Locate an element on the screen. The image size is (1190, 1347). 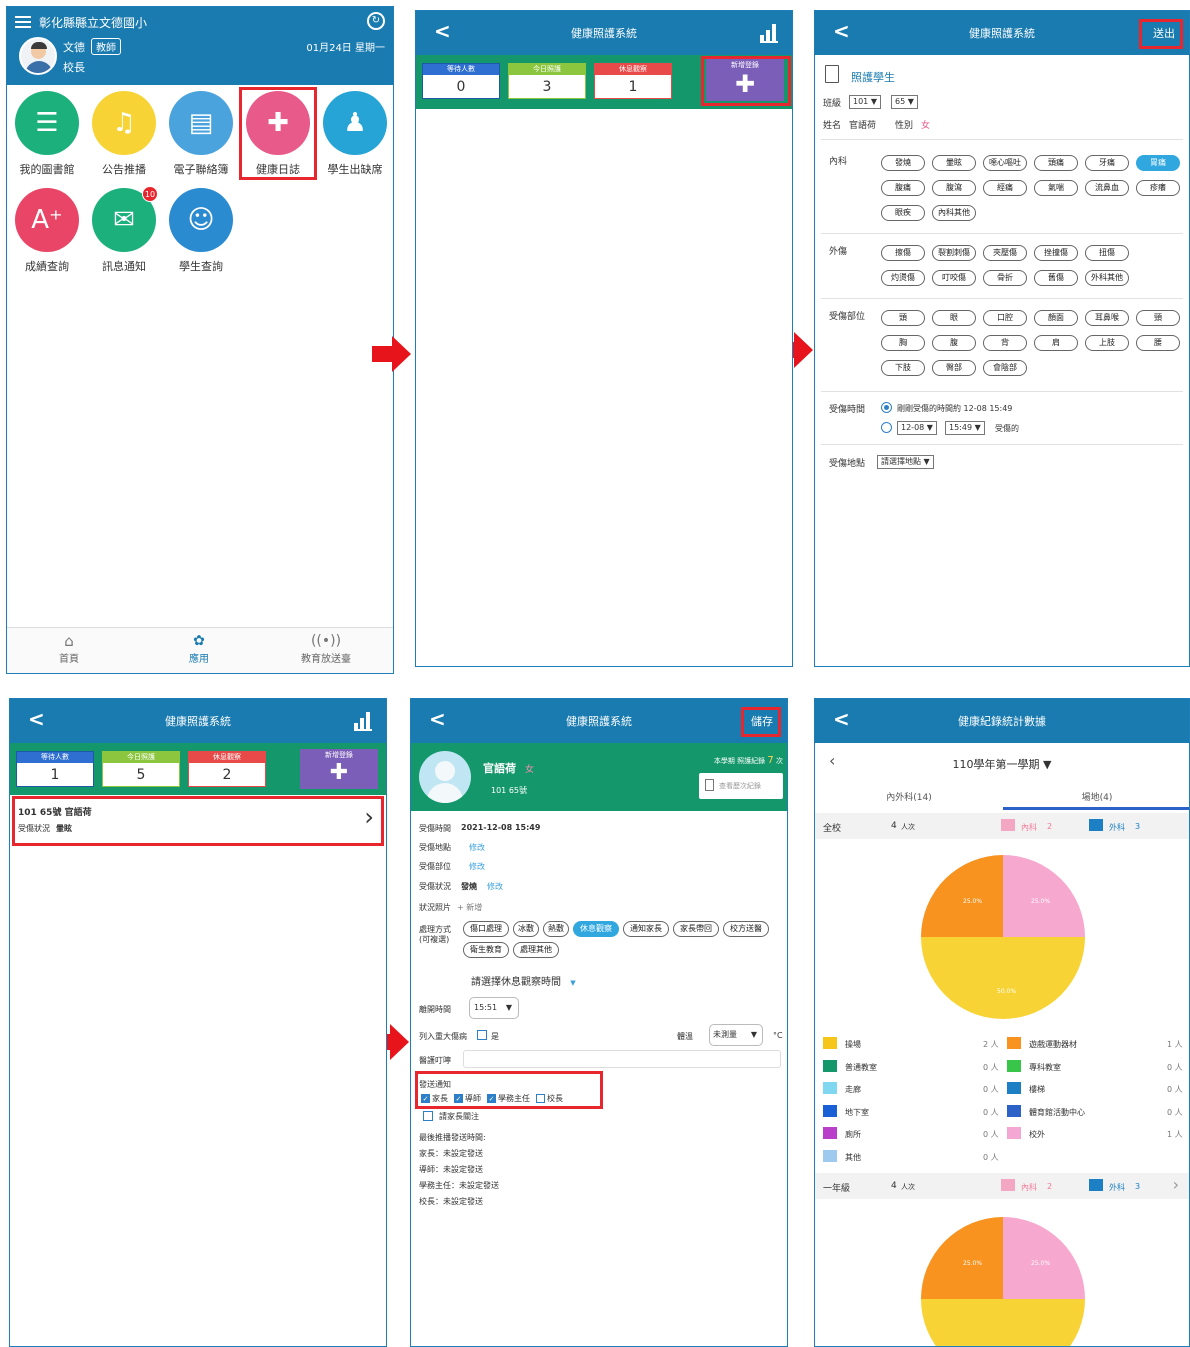
option-chip: 下肢 is located at coordinates (903, 368).